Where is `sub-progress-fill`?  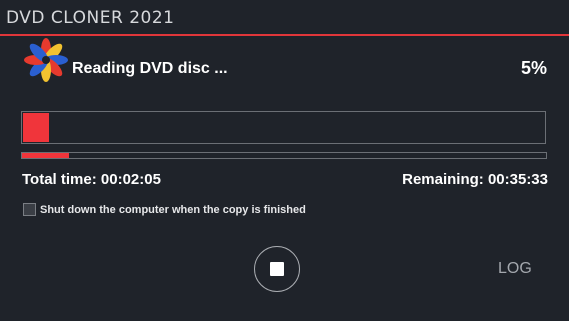 sub-progress-fill is located at coordinates (46, 155).